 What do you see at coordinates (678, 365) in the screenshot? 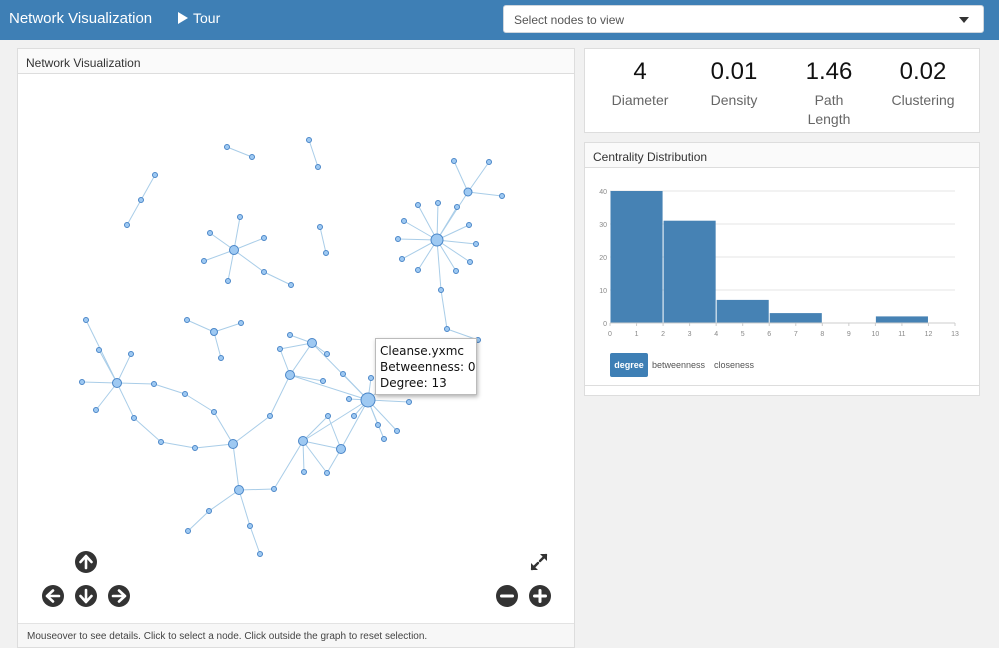
I see `tab-betweenness: betweenness` at bounding box center [678, 365].